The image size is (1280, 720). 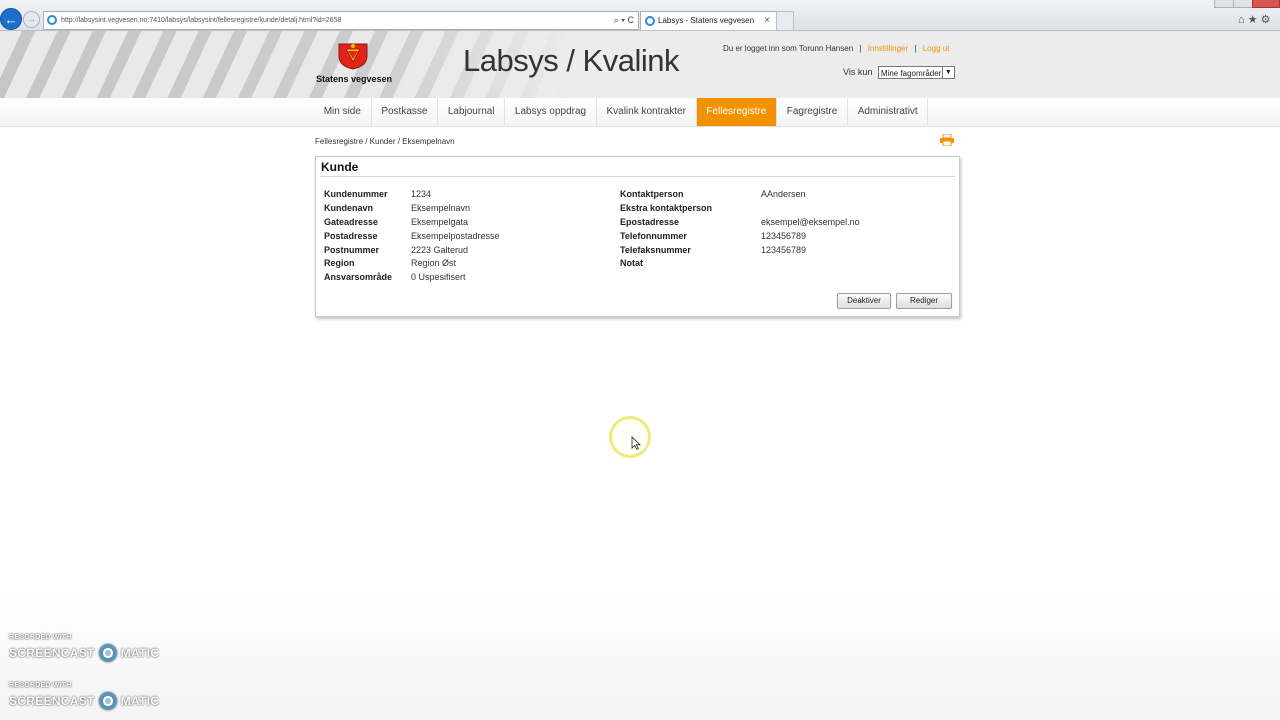 What do you see at coordinates (1224, 4) in the screenshot?
I see `minimize-button` at bounding box center [1224, 4].